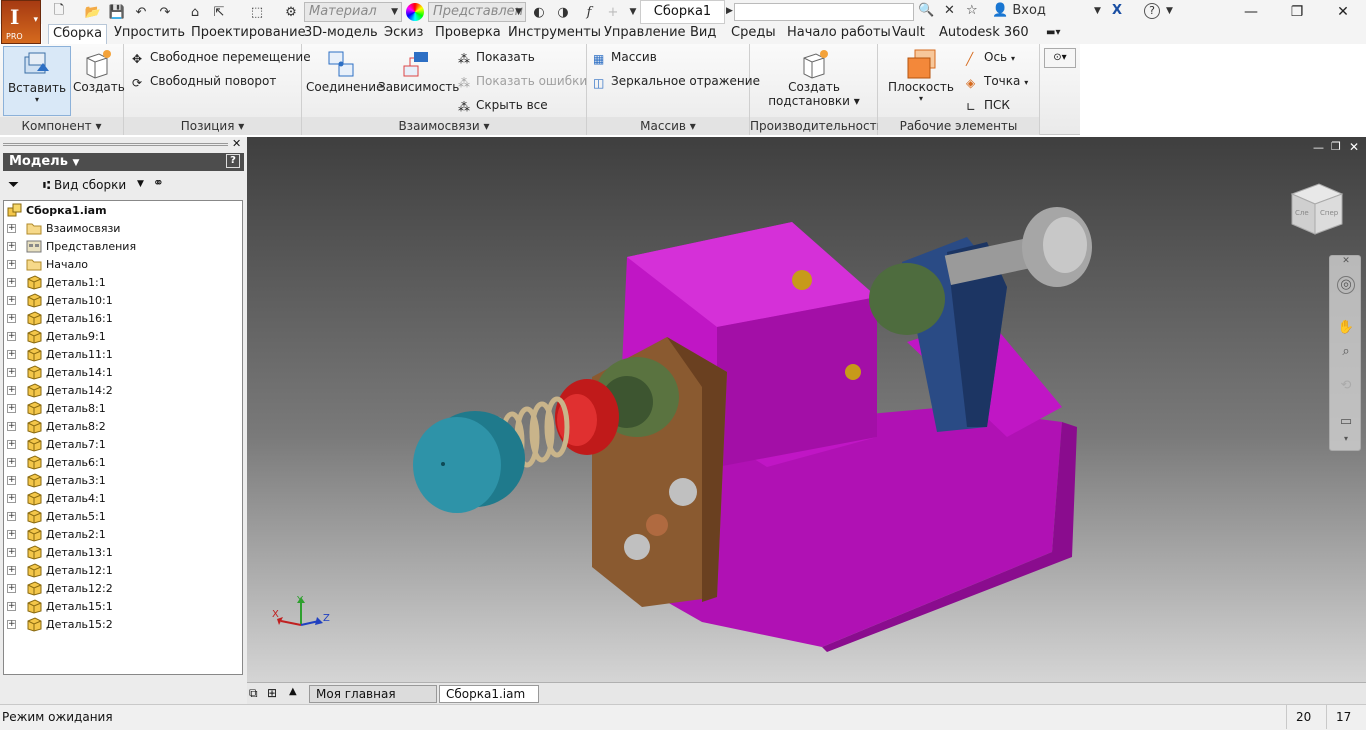 This screenshot has height=730, width=1366. Describe the element at coordinates (291, 12) in the screenshot. I see `update-icon: ⚙` at that location.